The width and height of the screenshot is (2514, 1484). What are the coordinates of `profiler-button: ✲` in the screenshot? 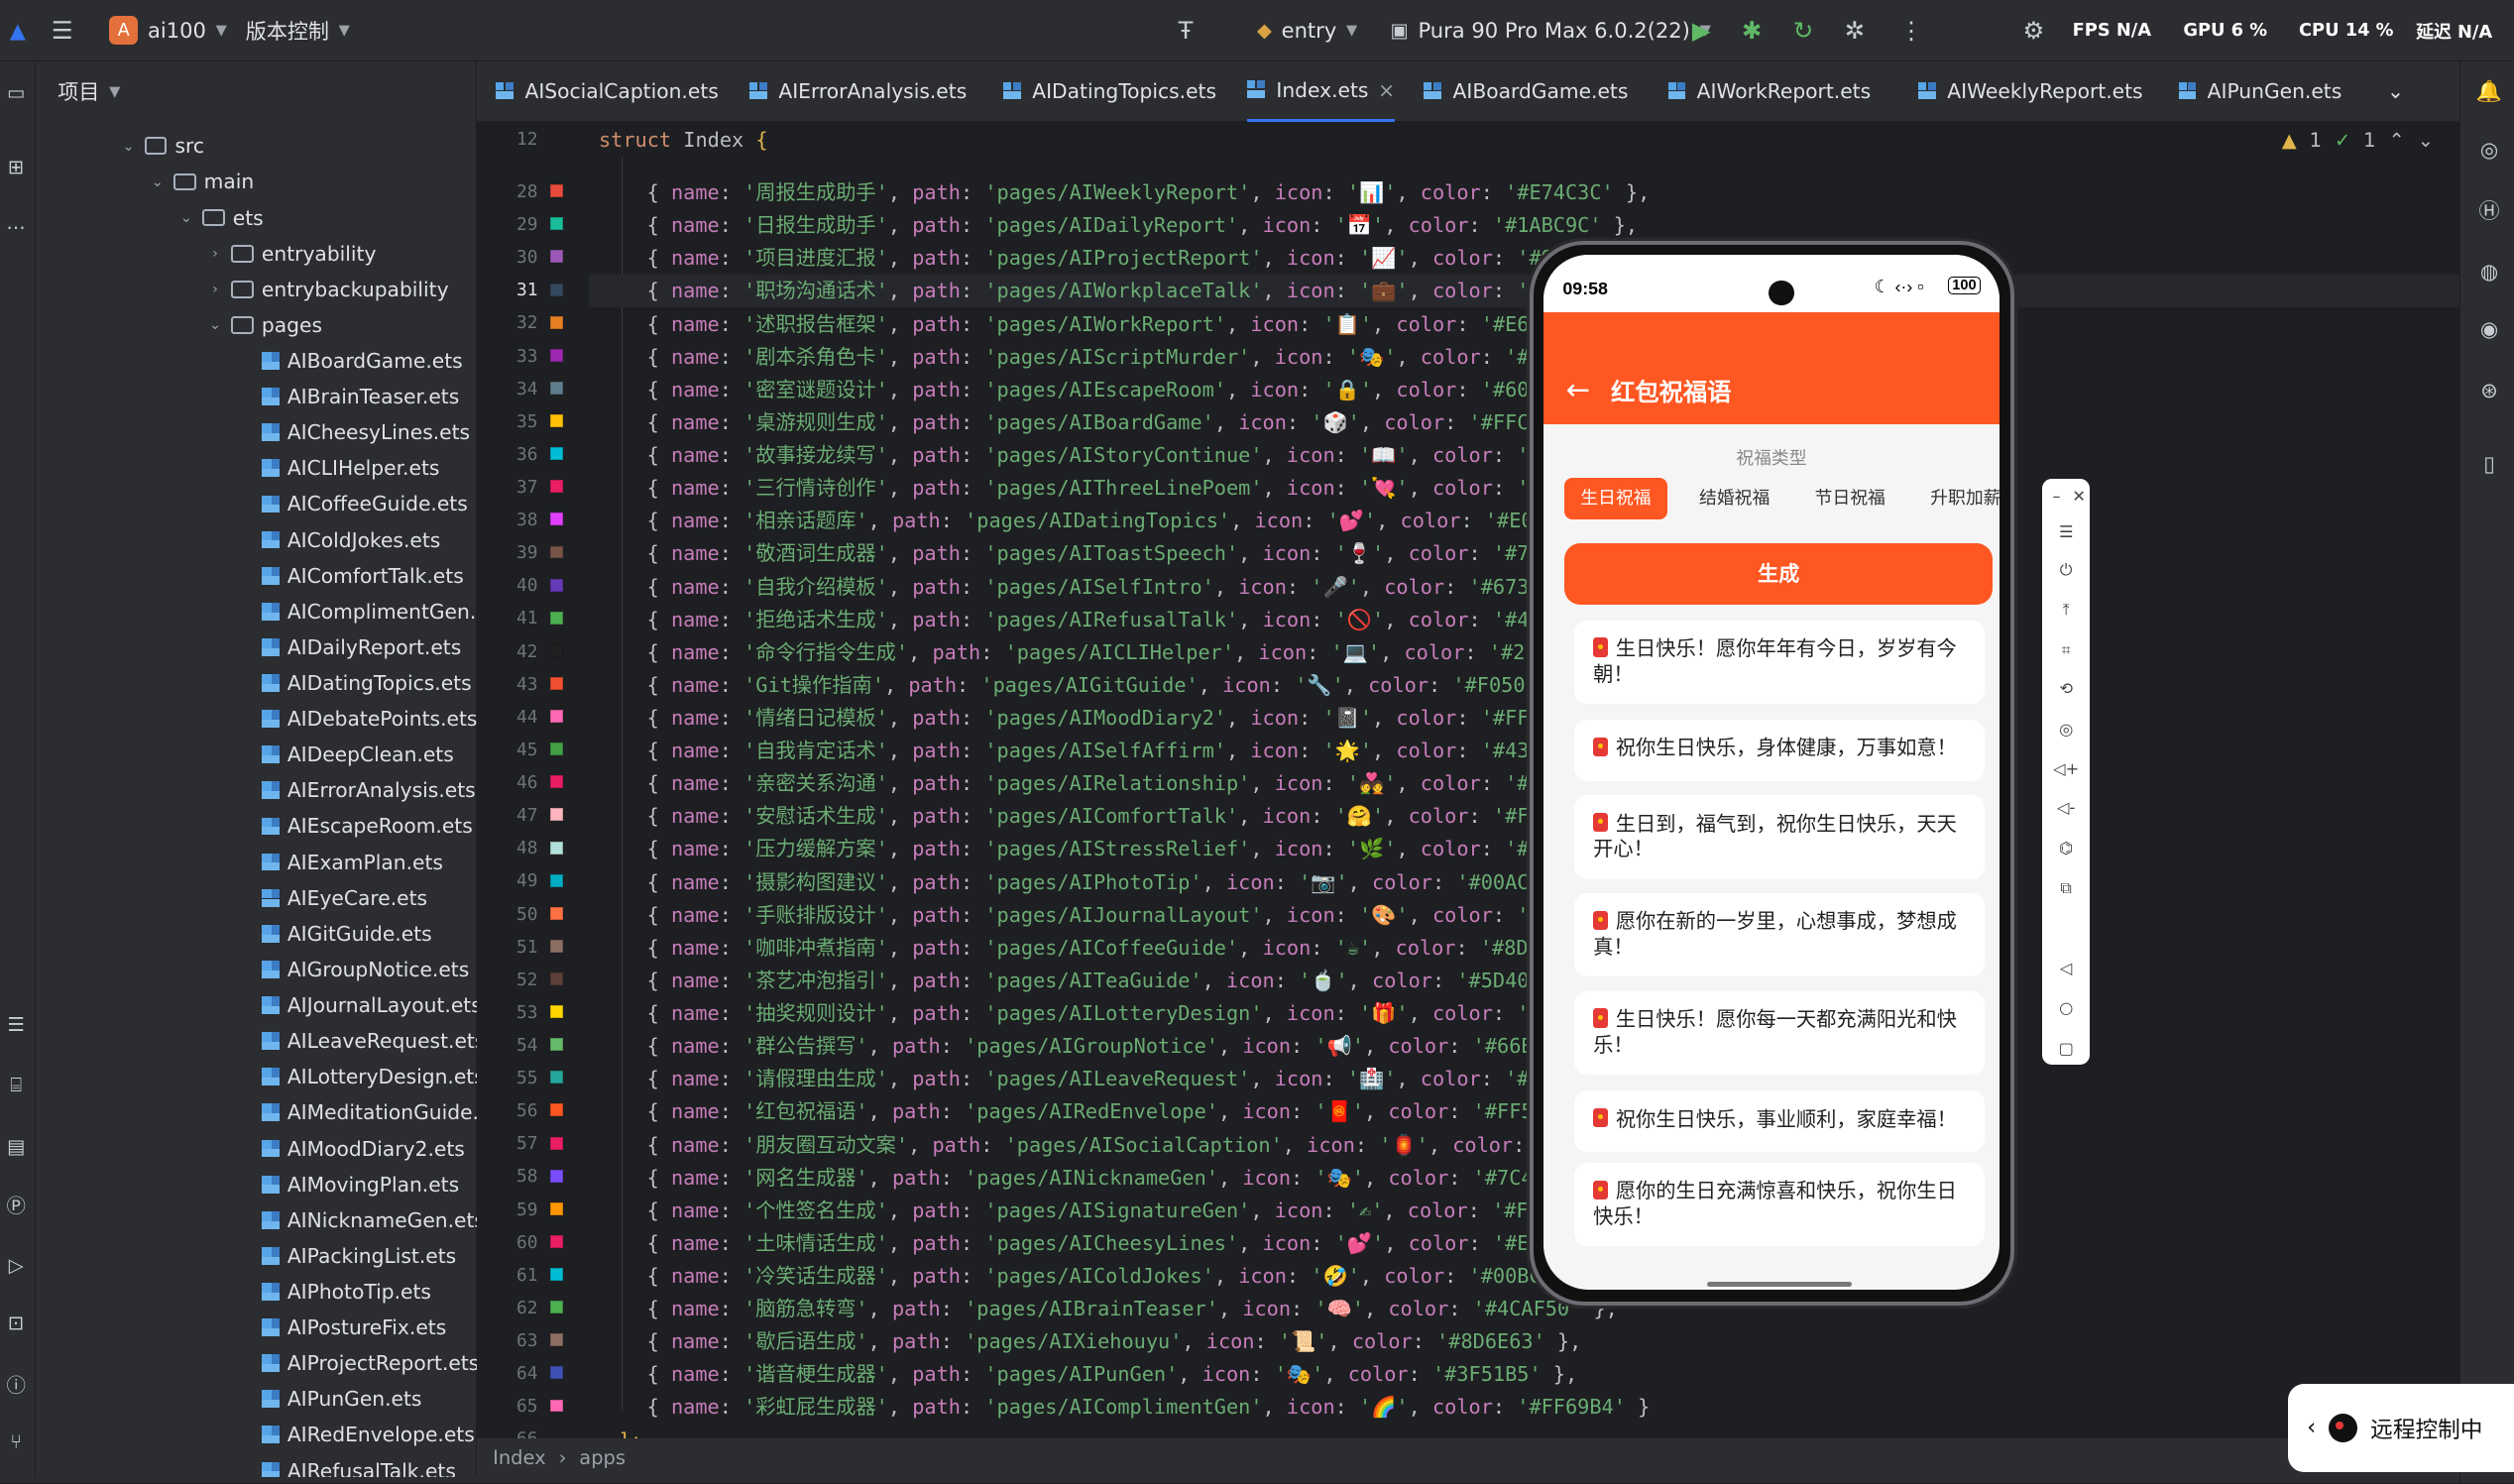 It's located at (1855, 30).